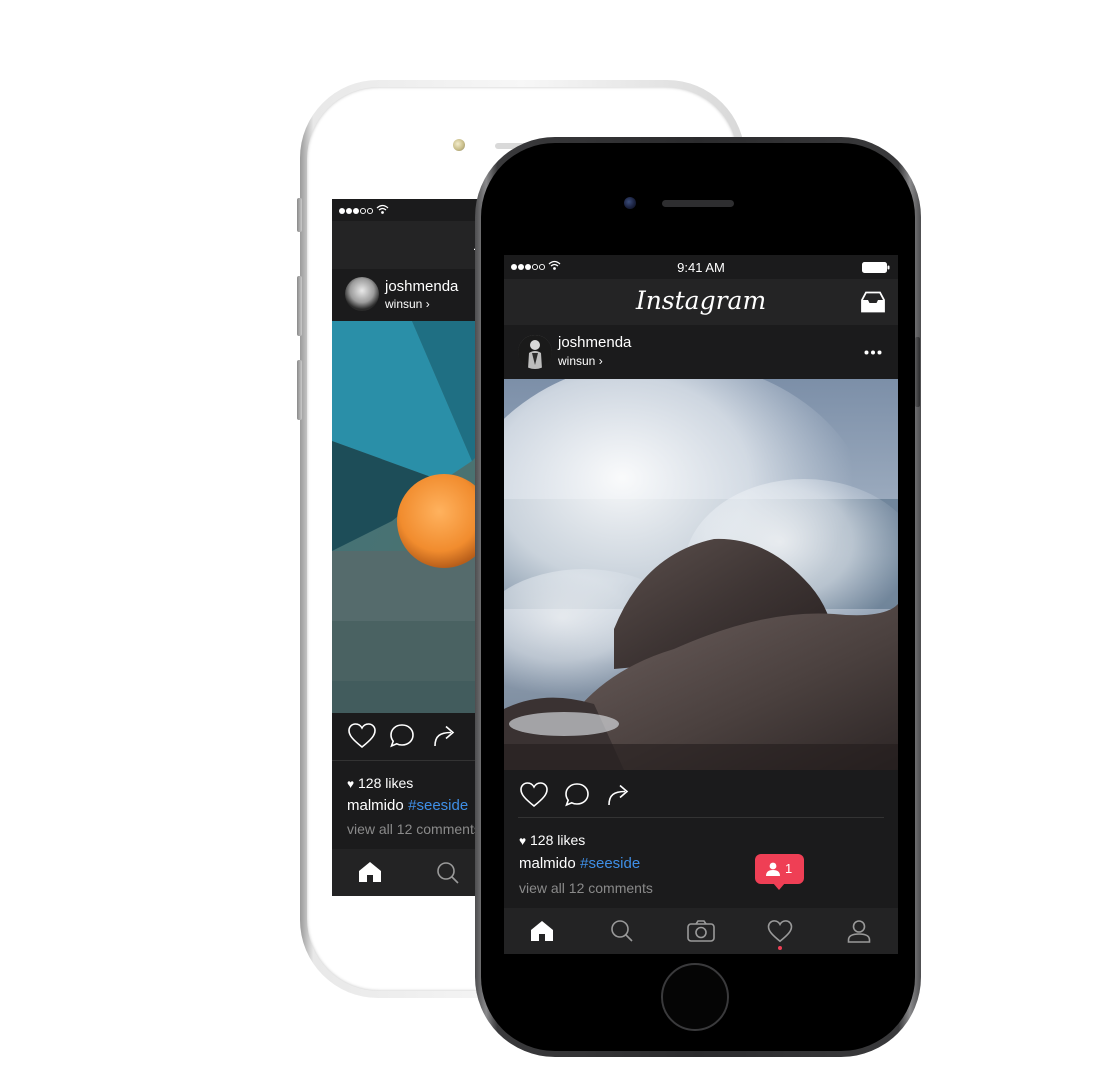  Describe the element at coordinates (701, 352) in the screenshot. I see `post-header: joshmenda winsun ›` at that location.